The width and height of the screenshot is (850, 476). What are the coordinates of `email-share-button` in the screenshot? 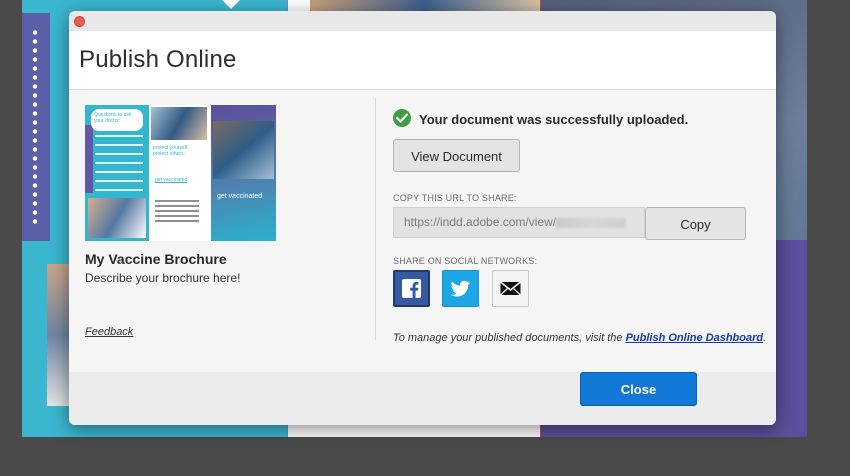 It's located at (510, 288).